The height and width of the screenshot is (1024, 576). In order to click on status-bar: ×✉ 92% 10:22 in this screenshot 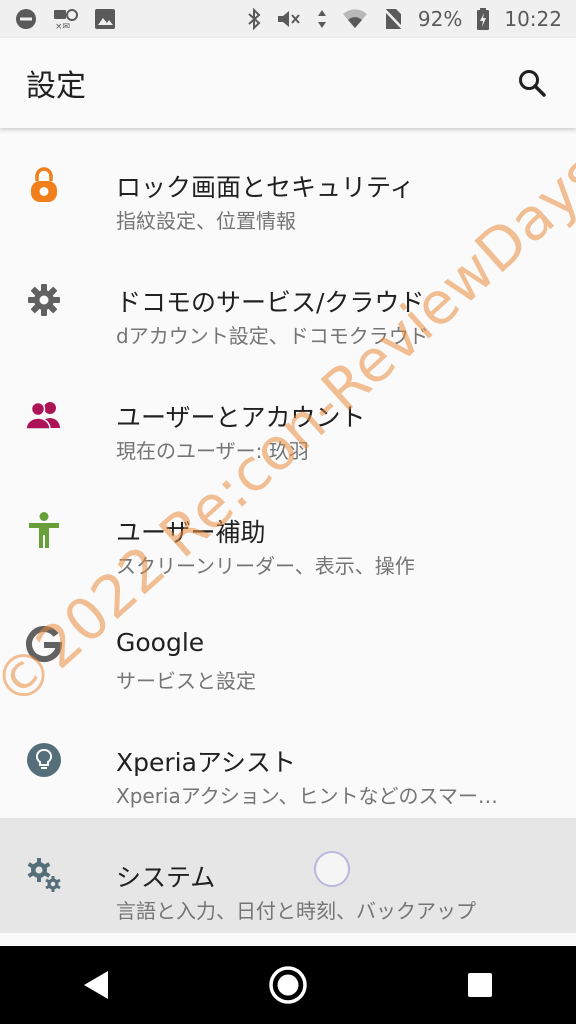, I will do `click(288, 19)`.